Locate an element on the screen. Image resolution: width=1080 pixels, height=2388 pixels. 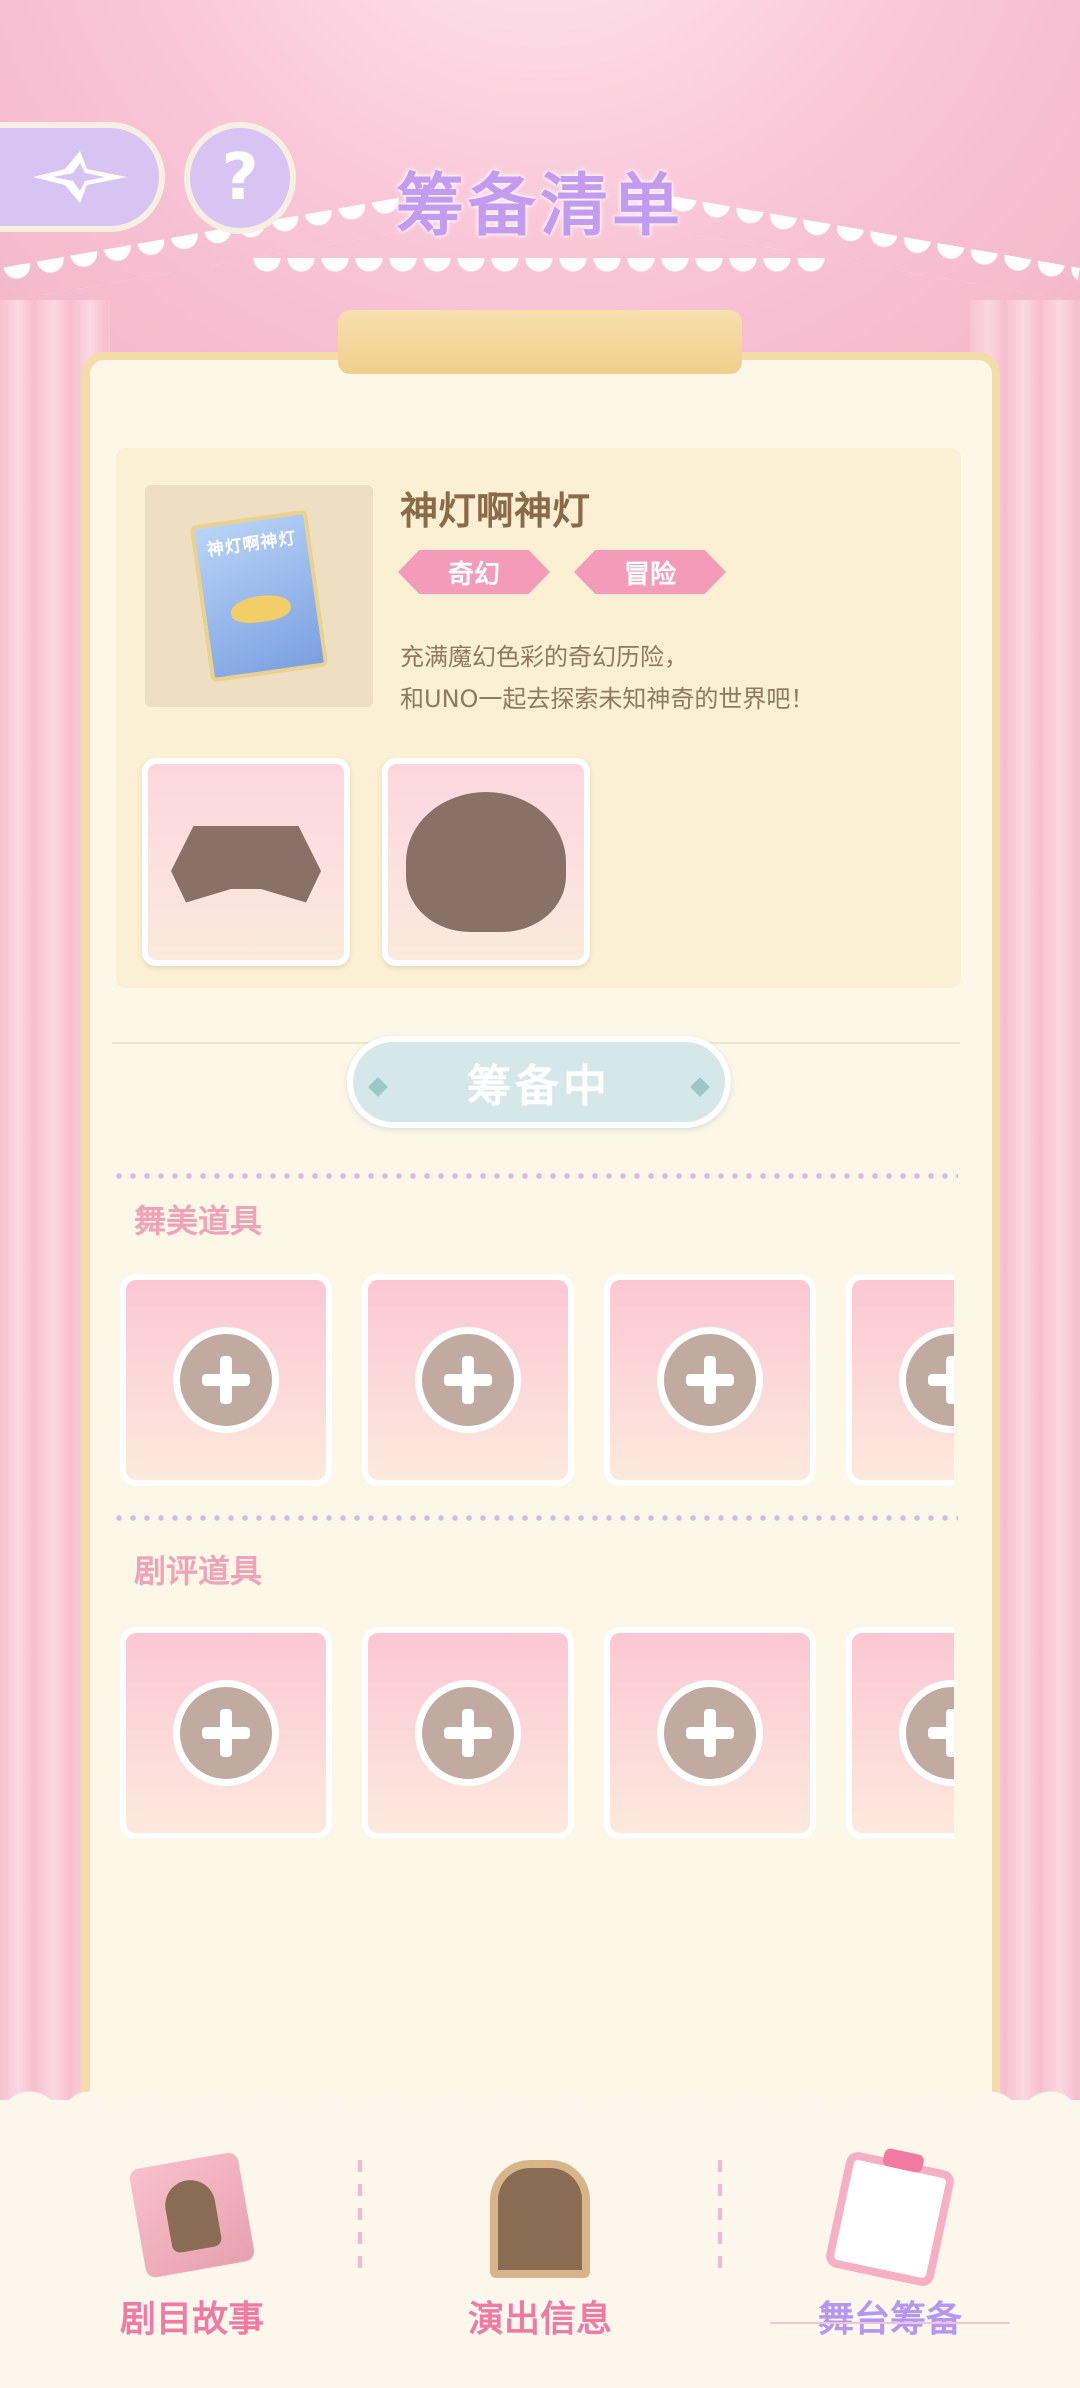
nav-tab-stage-prep: 舞台筹备 is located at coordinates (890, 2254).